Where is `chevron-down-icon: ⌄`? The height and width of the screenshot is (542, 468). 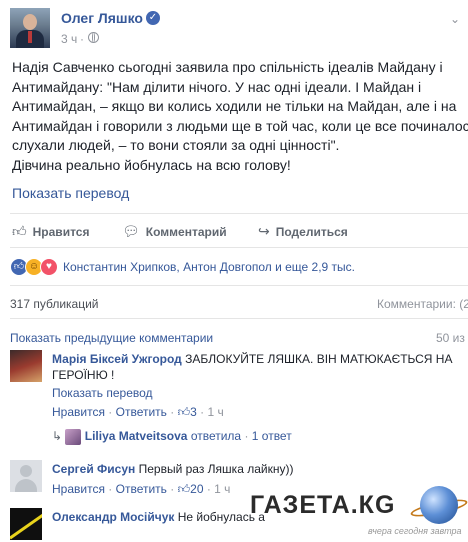
chevron-down-icon: ⌄ is located at coordinates (455, 19).